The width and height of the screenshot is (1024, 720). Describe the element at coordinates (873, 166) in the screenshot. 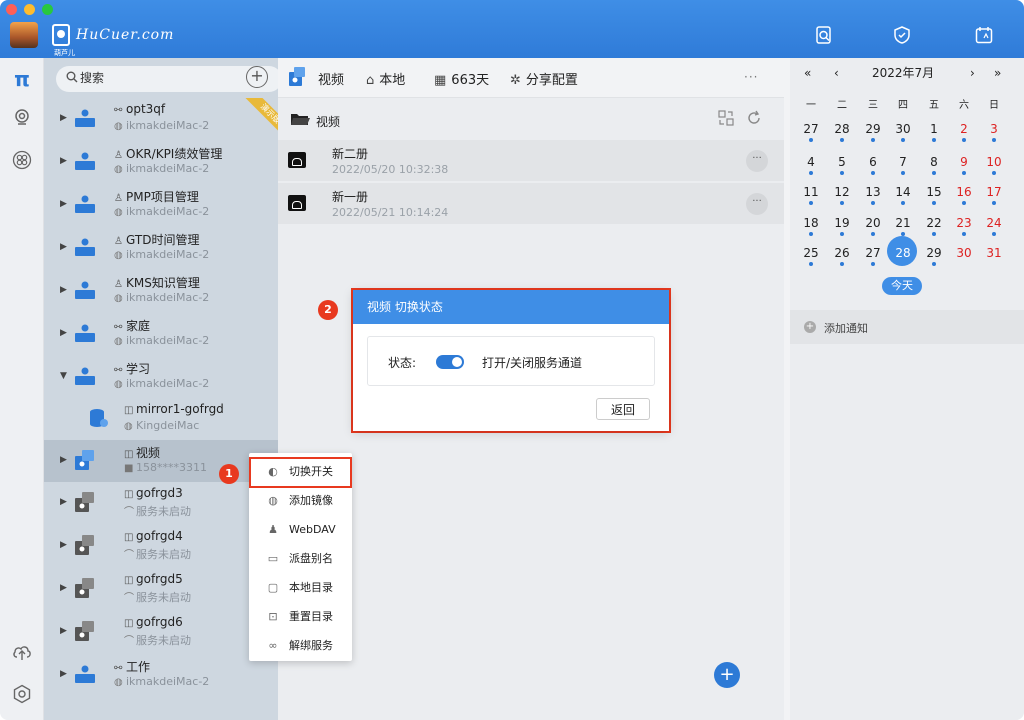

I see `calendar-day: 6` at that location.